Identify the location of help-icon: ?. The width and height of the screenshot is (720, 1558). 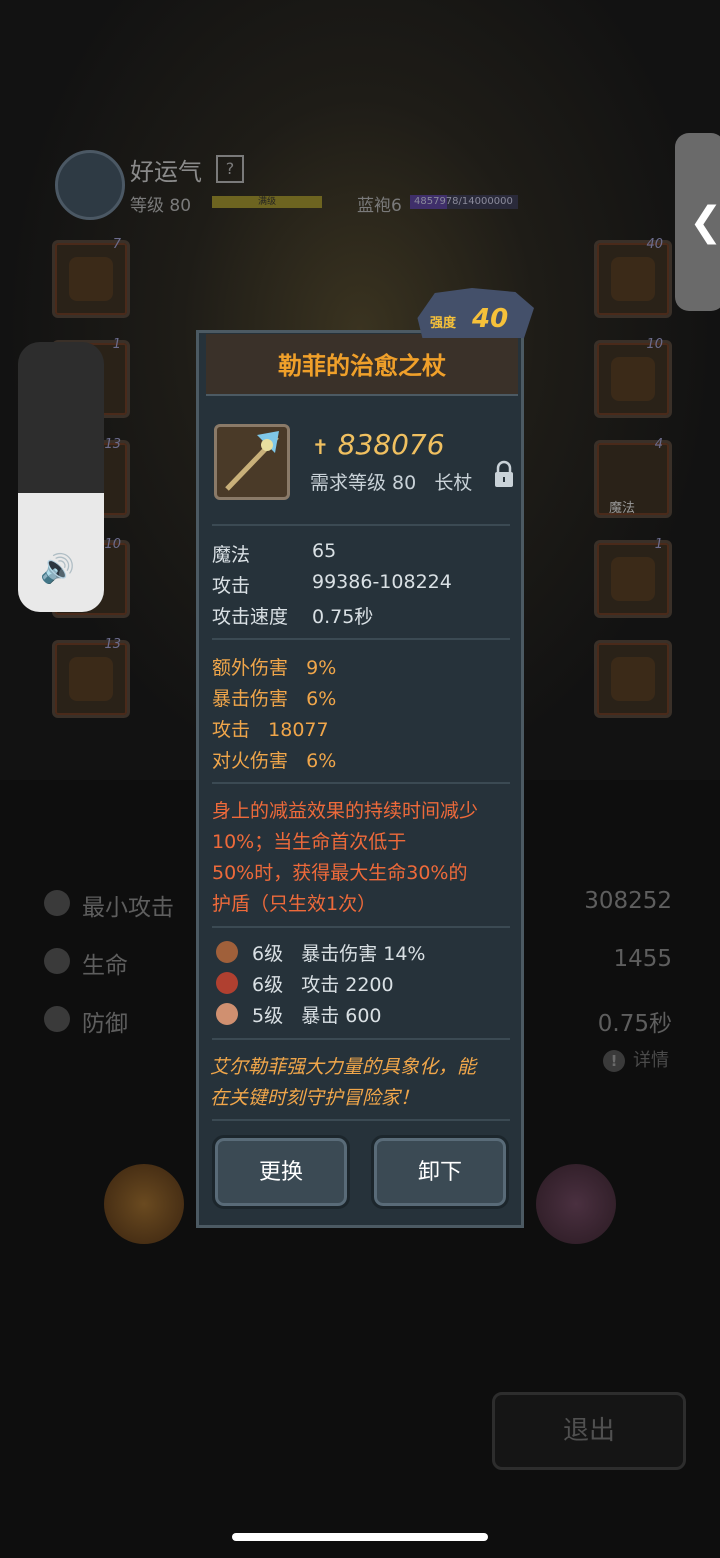
(230, 169).